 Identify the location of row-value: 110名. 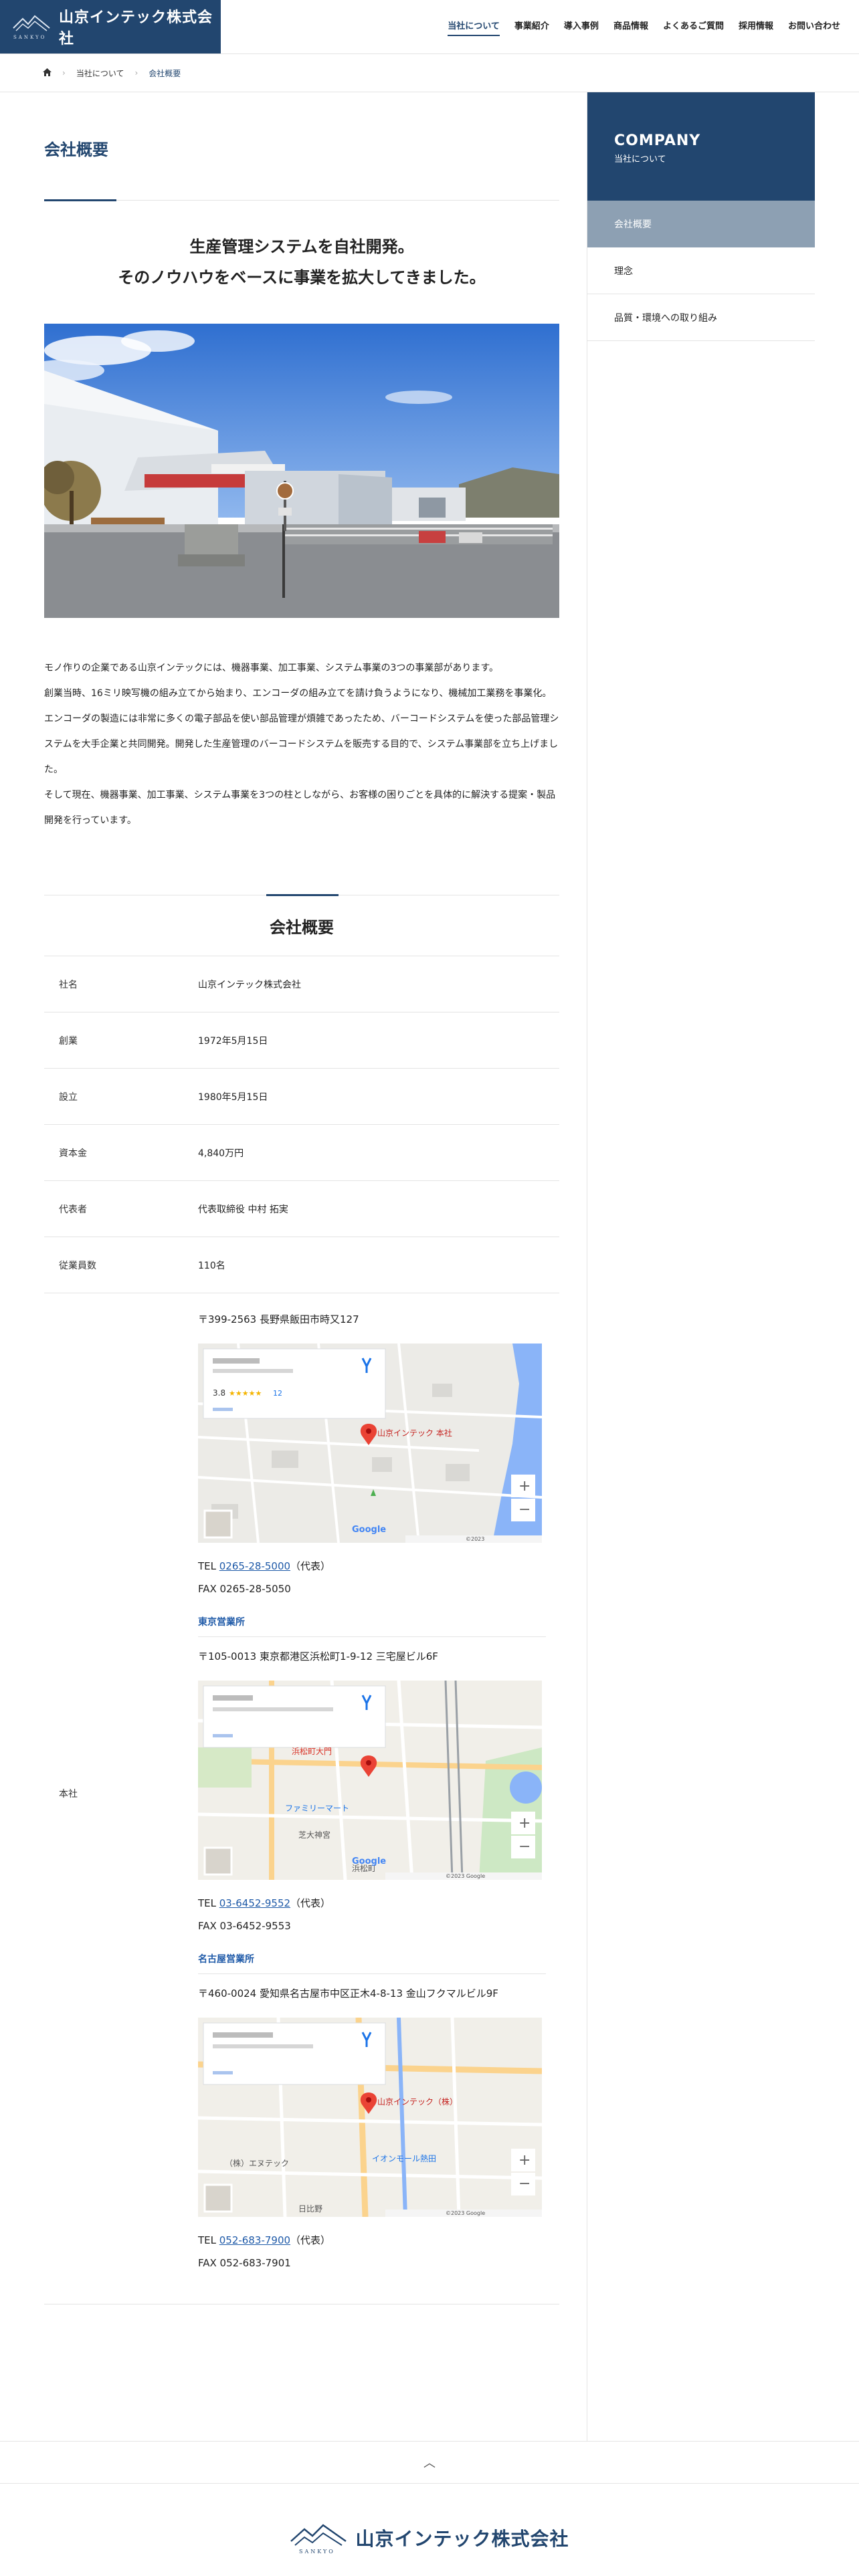
(212, 1265).